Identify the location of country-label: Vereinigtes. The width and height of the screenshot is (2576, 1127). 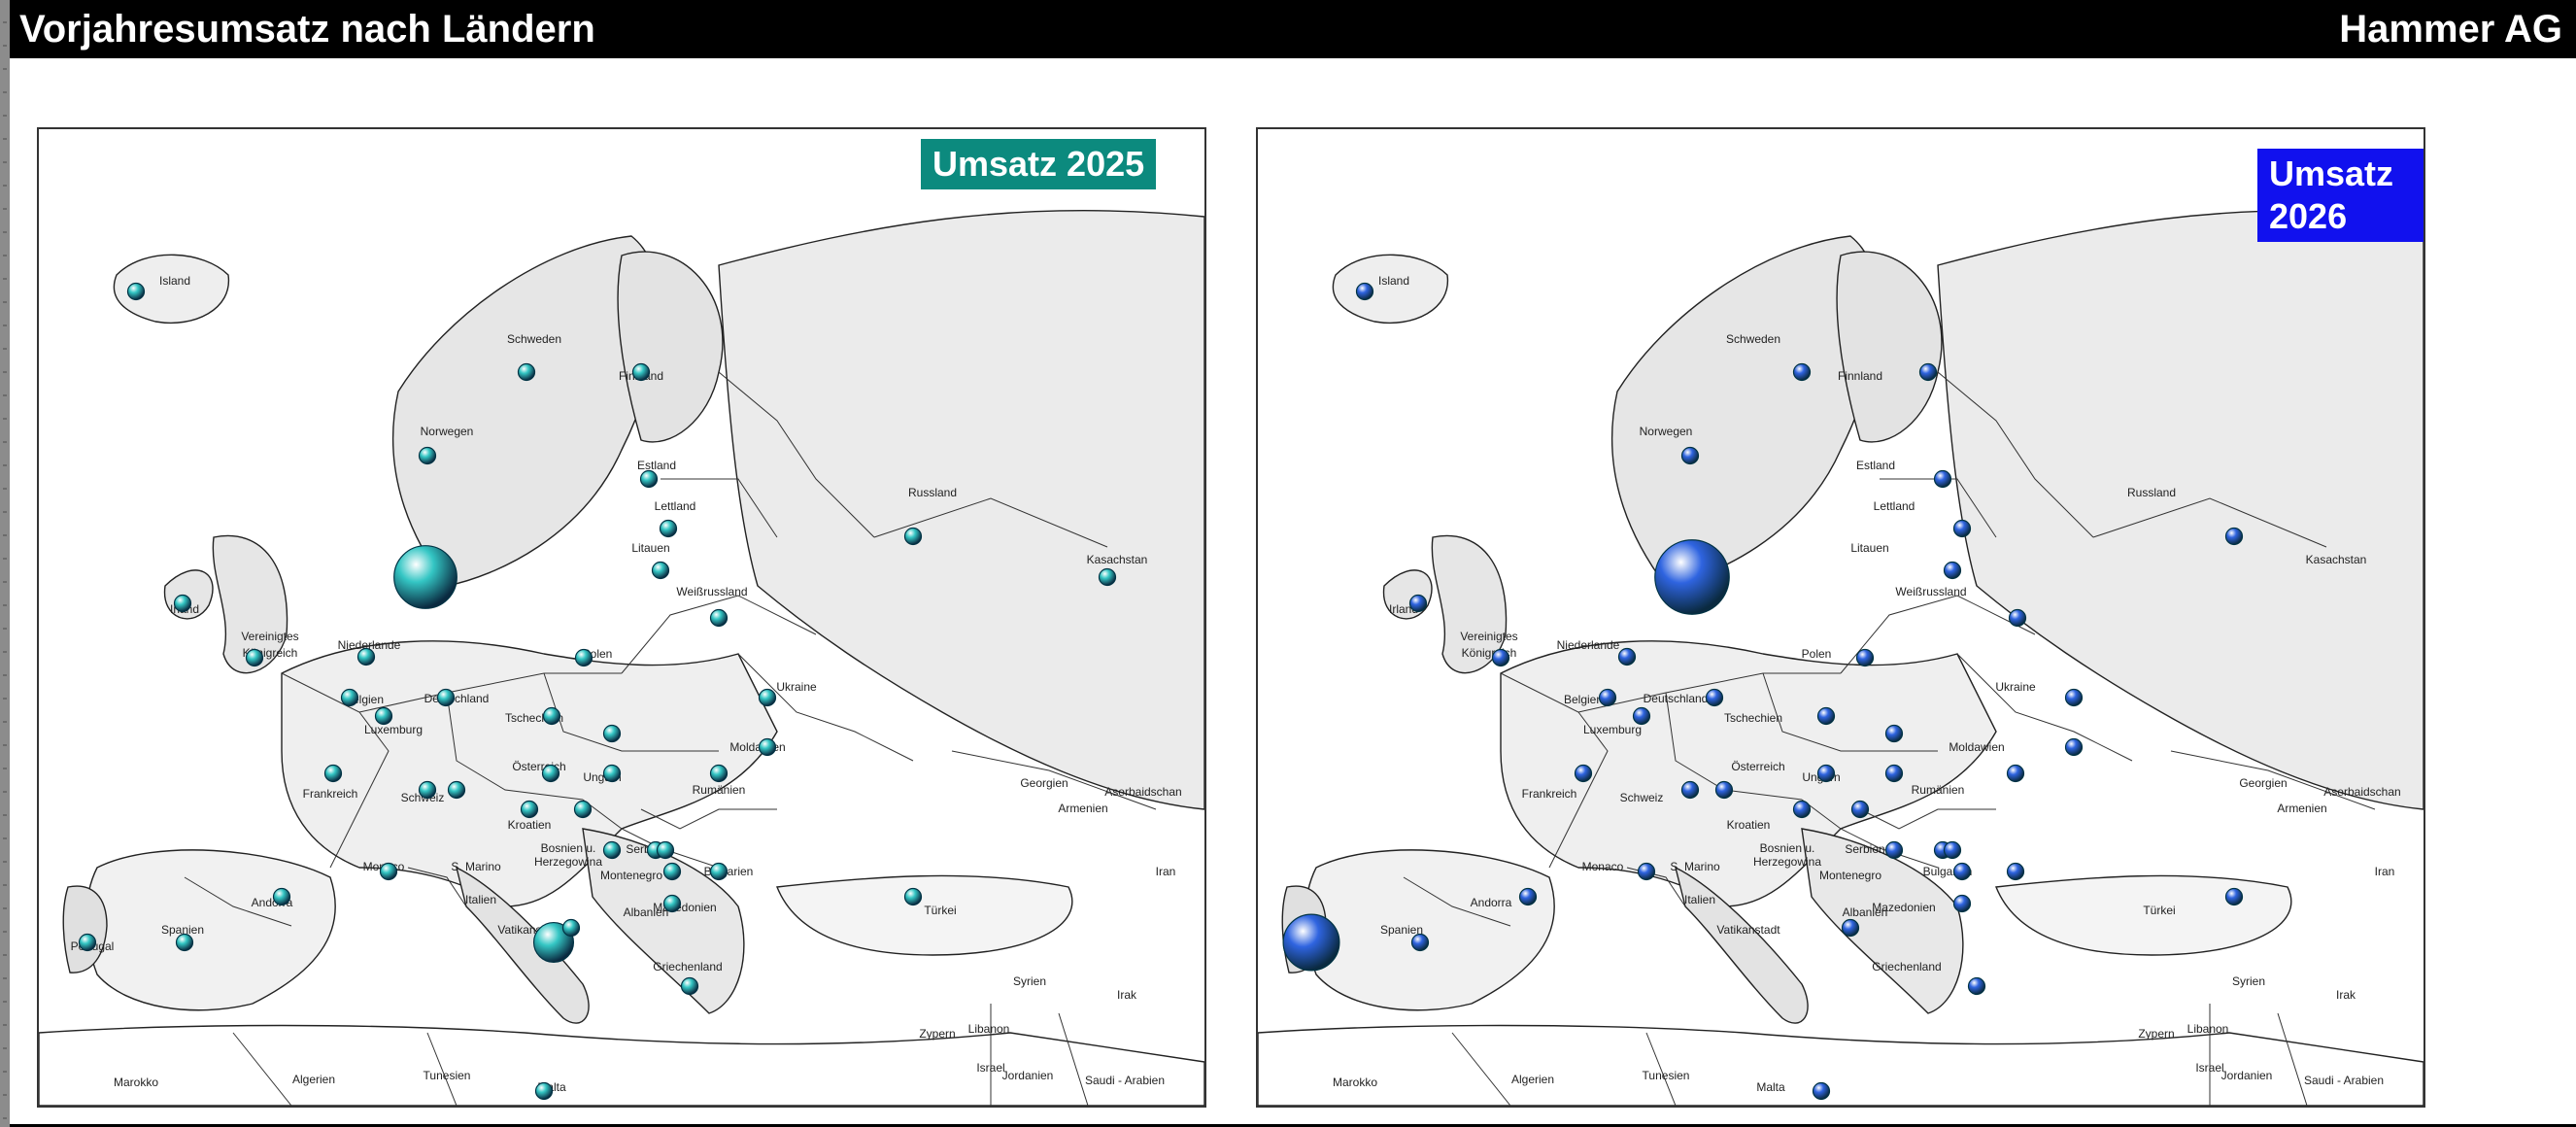
(1488, 636).